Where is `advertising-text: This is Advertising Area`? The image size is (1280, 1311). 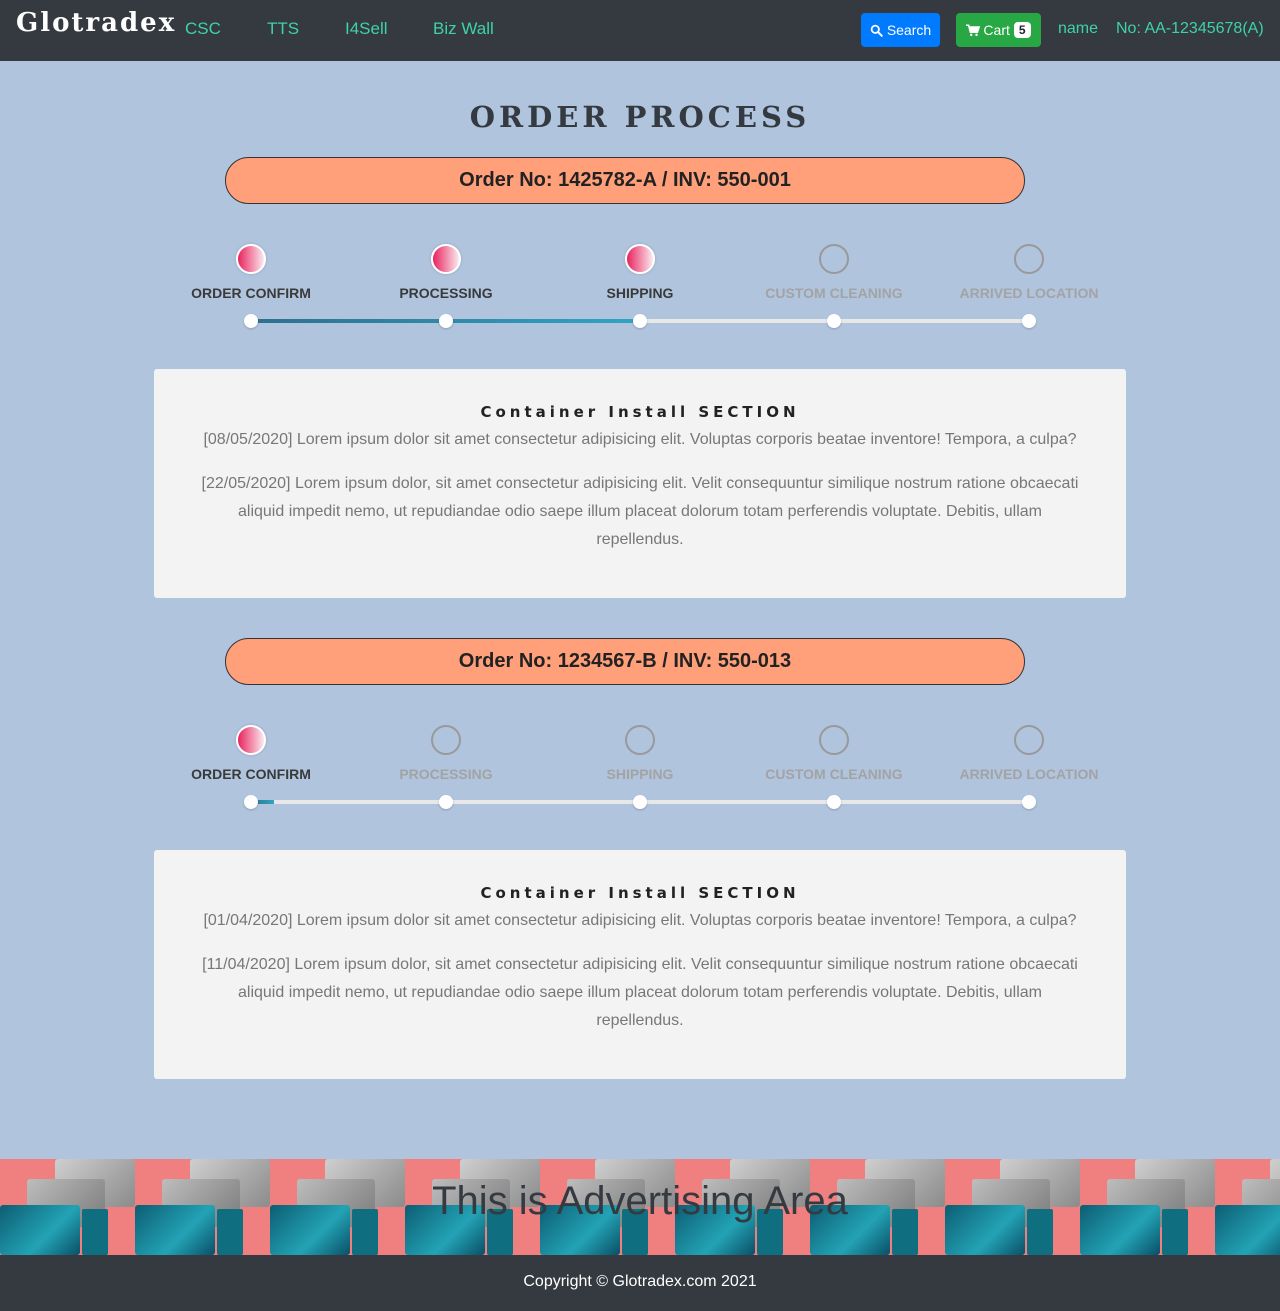
advertising-text: This is Advertising Area is located at coordinates (640, 1201).